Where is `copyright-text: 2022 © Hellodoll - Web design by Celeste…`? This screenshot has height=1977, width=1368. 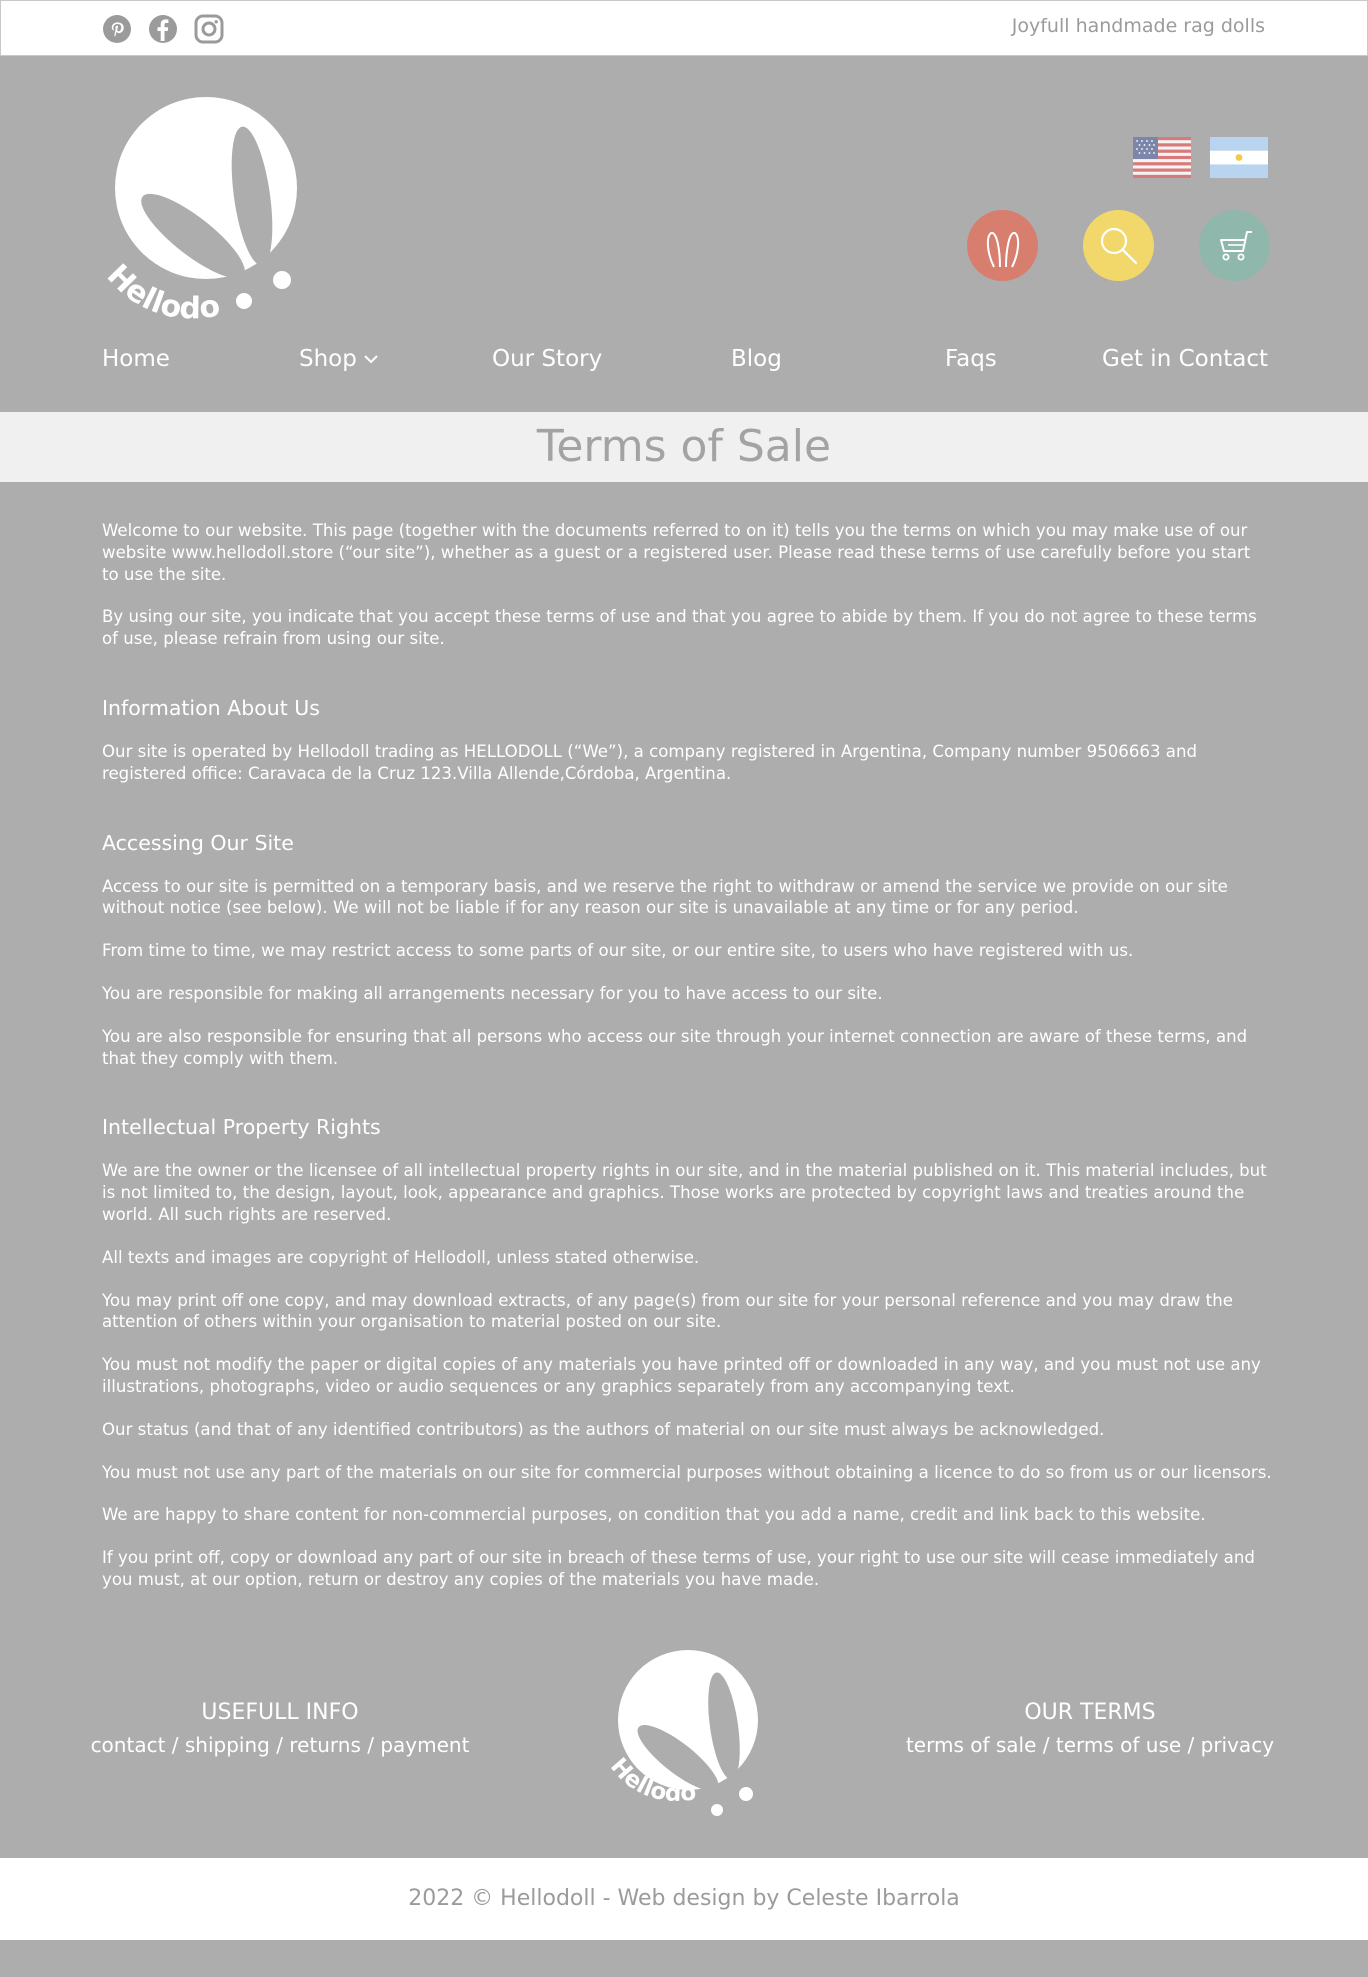 copyright-text: 2022 © Hellodoll - Web design by Celeste… is located at coordinates (684, 1898).